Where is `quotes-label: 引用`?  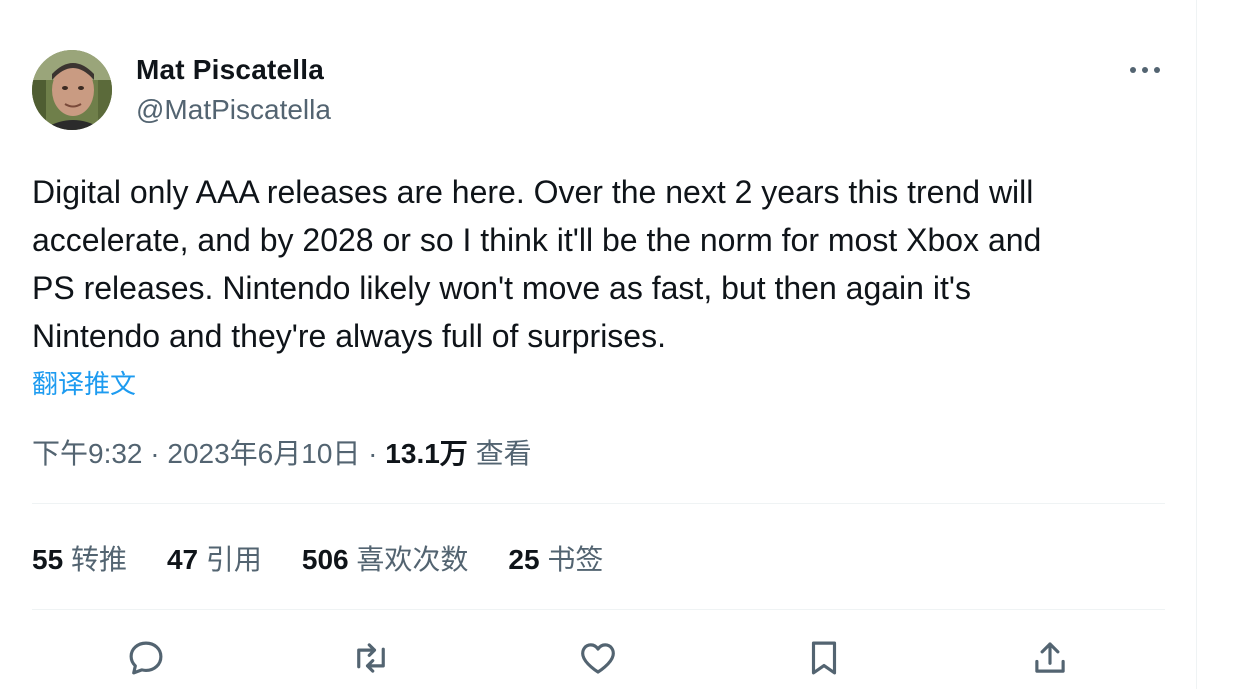 quotes-label: 引用 is located at coordinates (233, 559).